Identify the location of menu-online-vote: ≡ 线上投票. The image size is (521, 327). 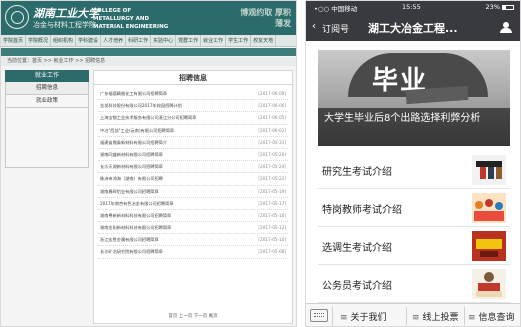
(435, 316).